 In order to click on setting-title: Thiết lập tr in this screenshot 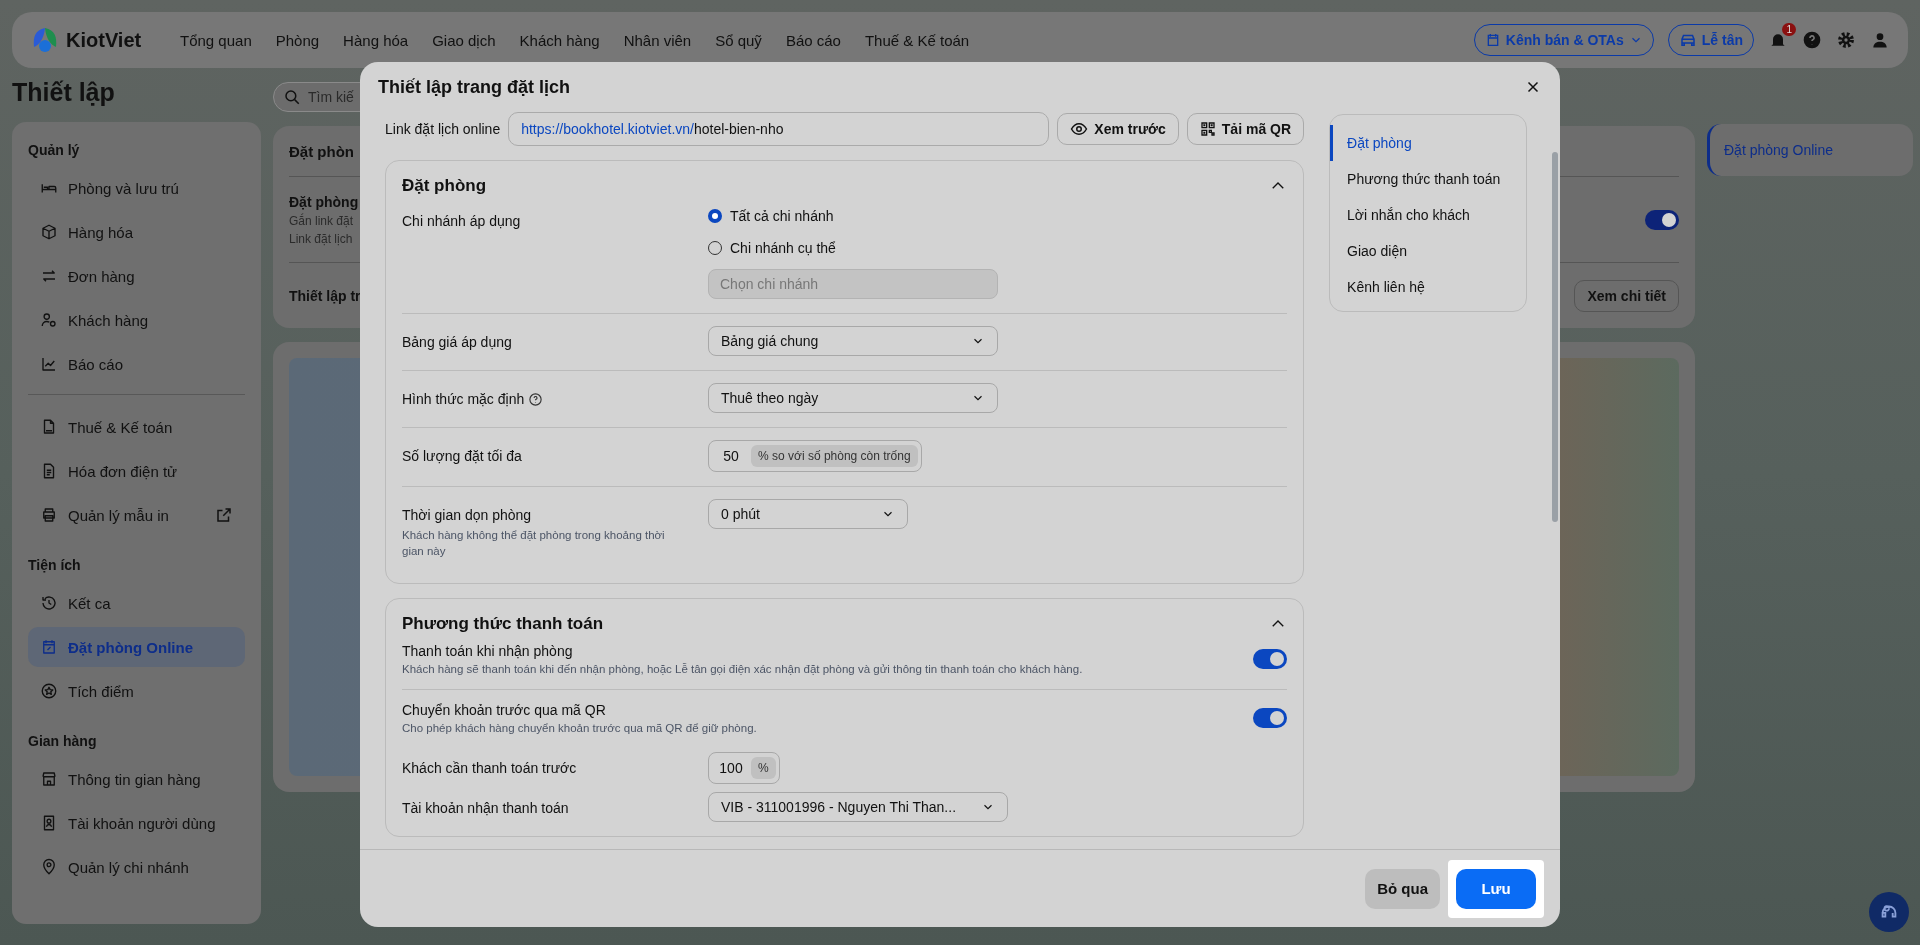, I will do `click(325, 295)`.